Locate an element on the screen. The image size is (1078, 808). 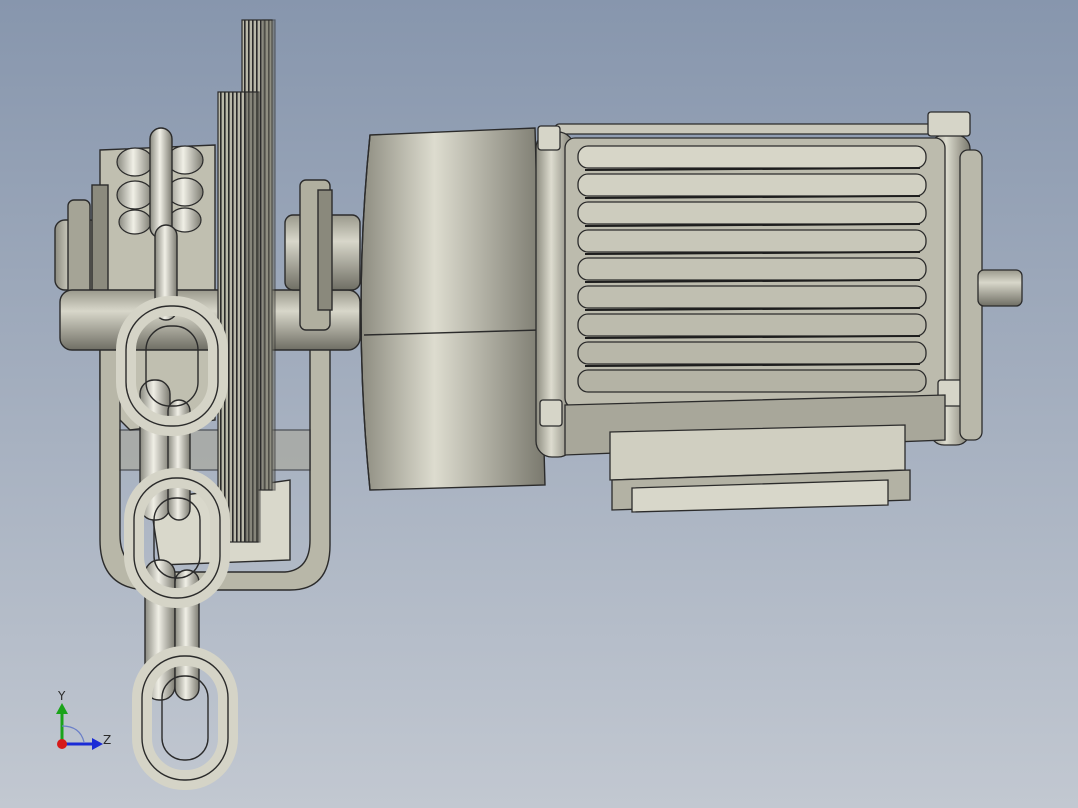
gear-train is located at coordinates (246, 281).